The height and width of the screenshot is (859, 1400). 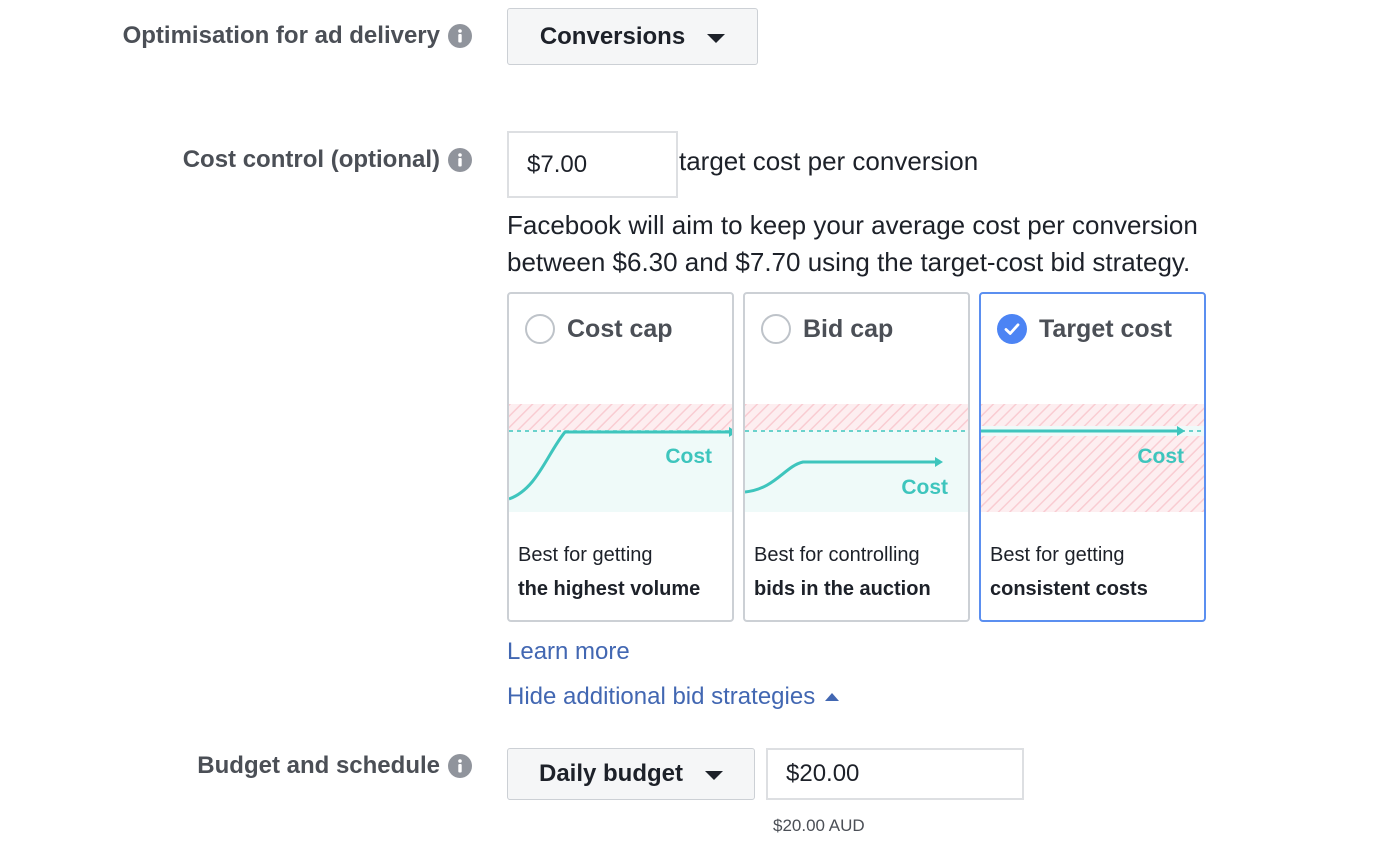 What do you see at coordinates (610, 773) in the screenshot?
I see `budget-type-selected: Daily budget` at bounding box center [610, 773].